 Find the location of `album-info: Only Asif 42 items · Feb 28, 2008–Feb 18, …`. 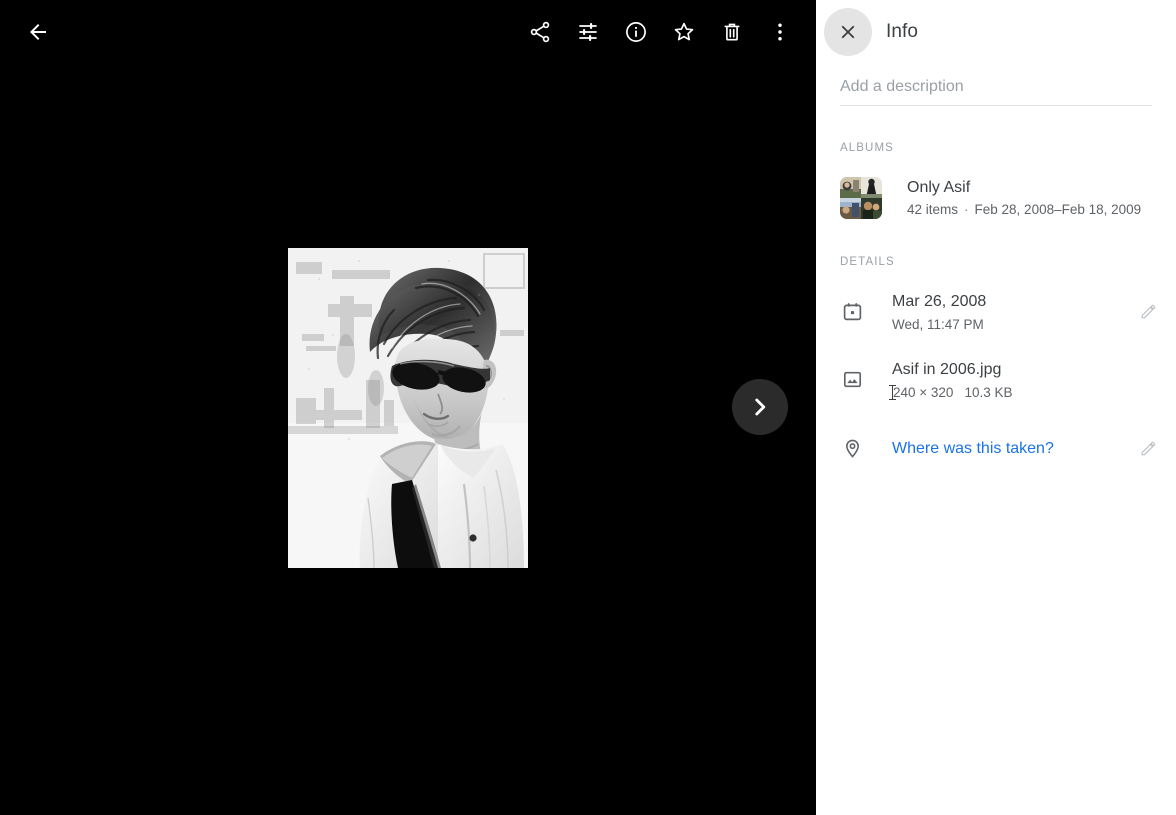

album-info: Only Asif 42 items · Feb 28, 2008–Feb 18, … is located at coordinates (1024, 198).